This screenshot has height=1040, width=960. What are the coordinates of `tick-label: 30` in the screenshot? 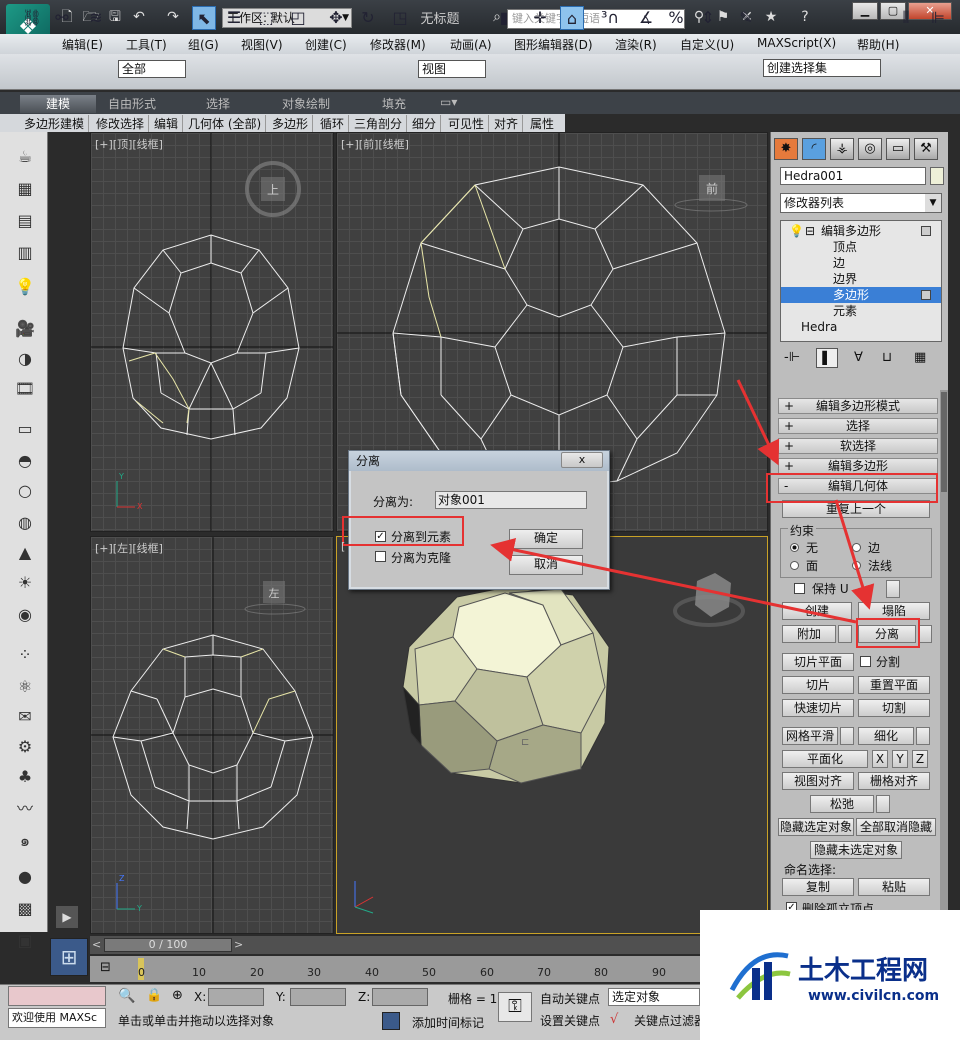 It's located at (314, 972).